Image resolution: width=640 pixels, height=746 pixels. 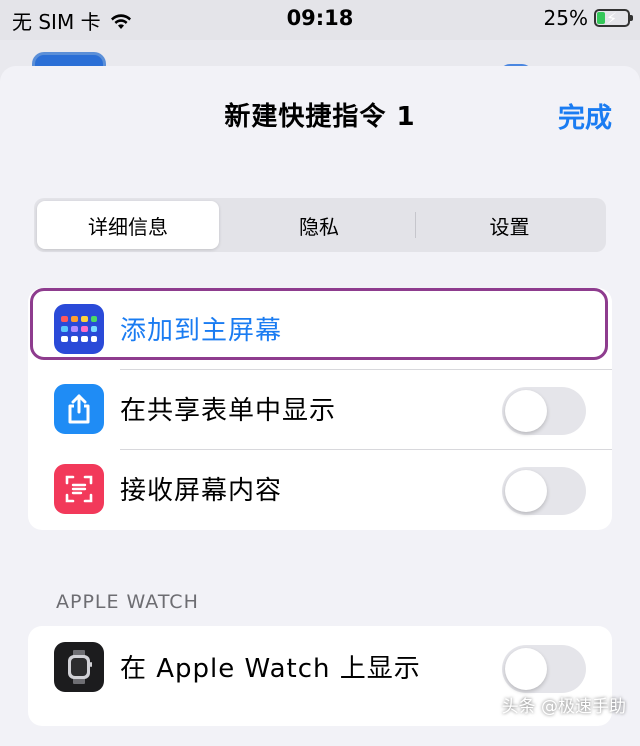 I want to click on receive-screen-toggle, so click(x=544, y=491).